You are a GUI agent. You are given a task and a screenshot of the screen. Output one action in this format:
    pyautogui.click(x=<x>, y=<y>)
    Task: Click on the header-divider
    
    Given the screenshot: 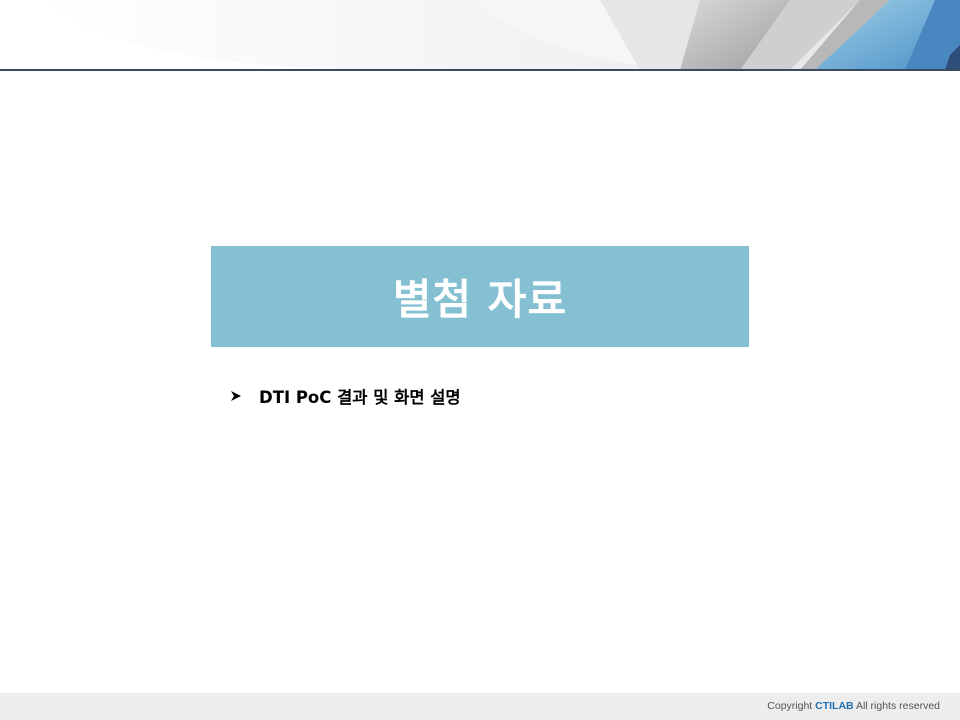 What is the action you would take?
    pyautogui.click(x=480, y=70)
    